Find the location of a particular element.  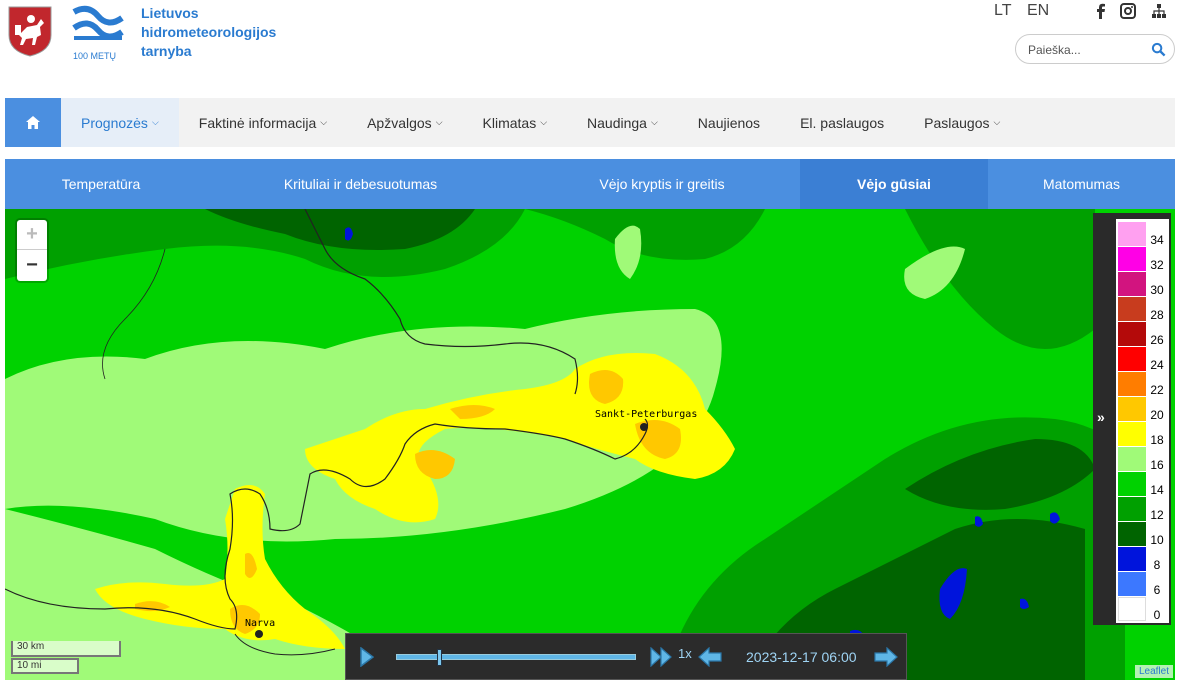

sitemap-icon is located at coordinates (1159, 11).